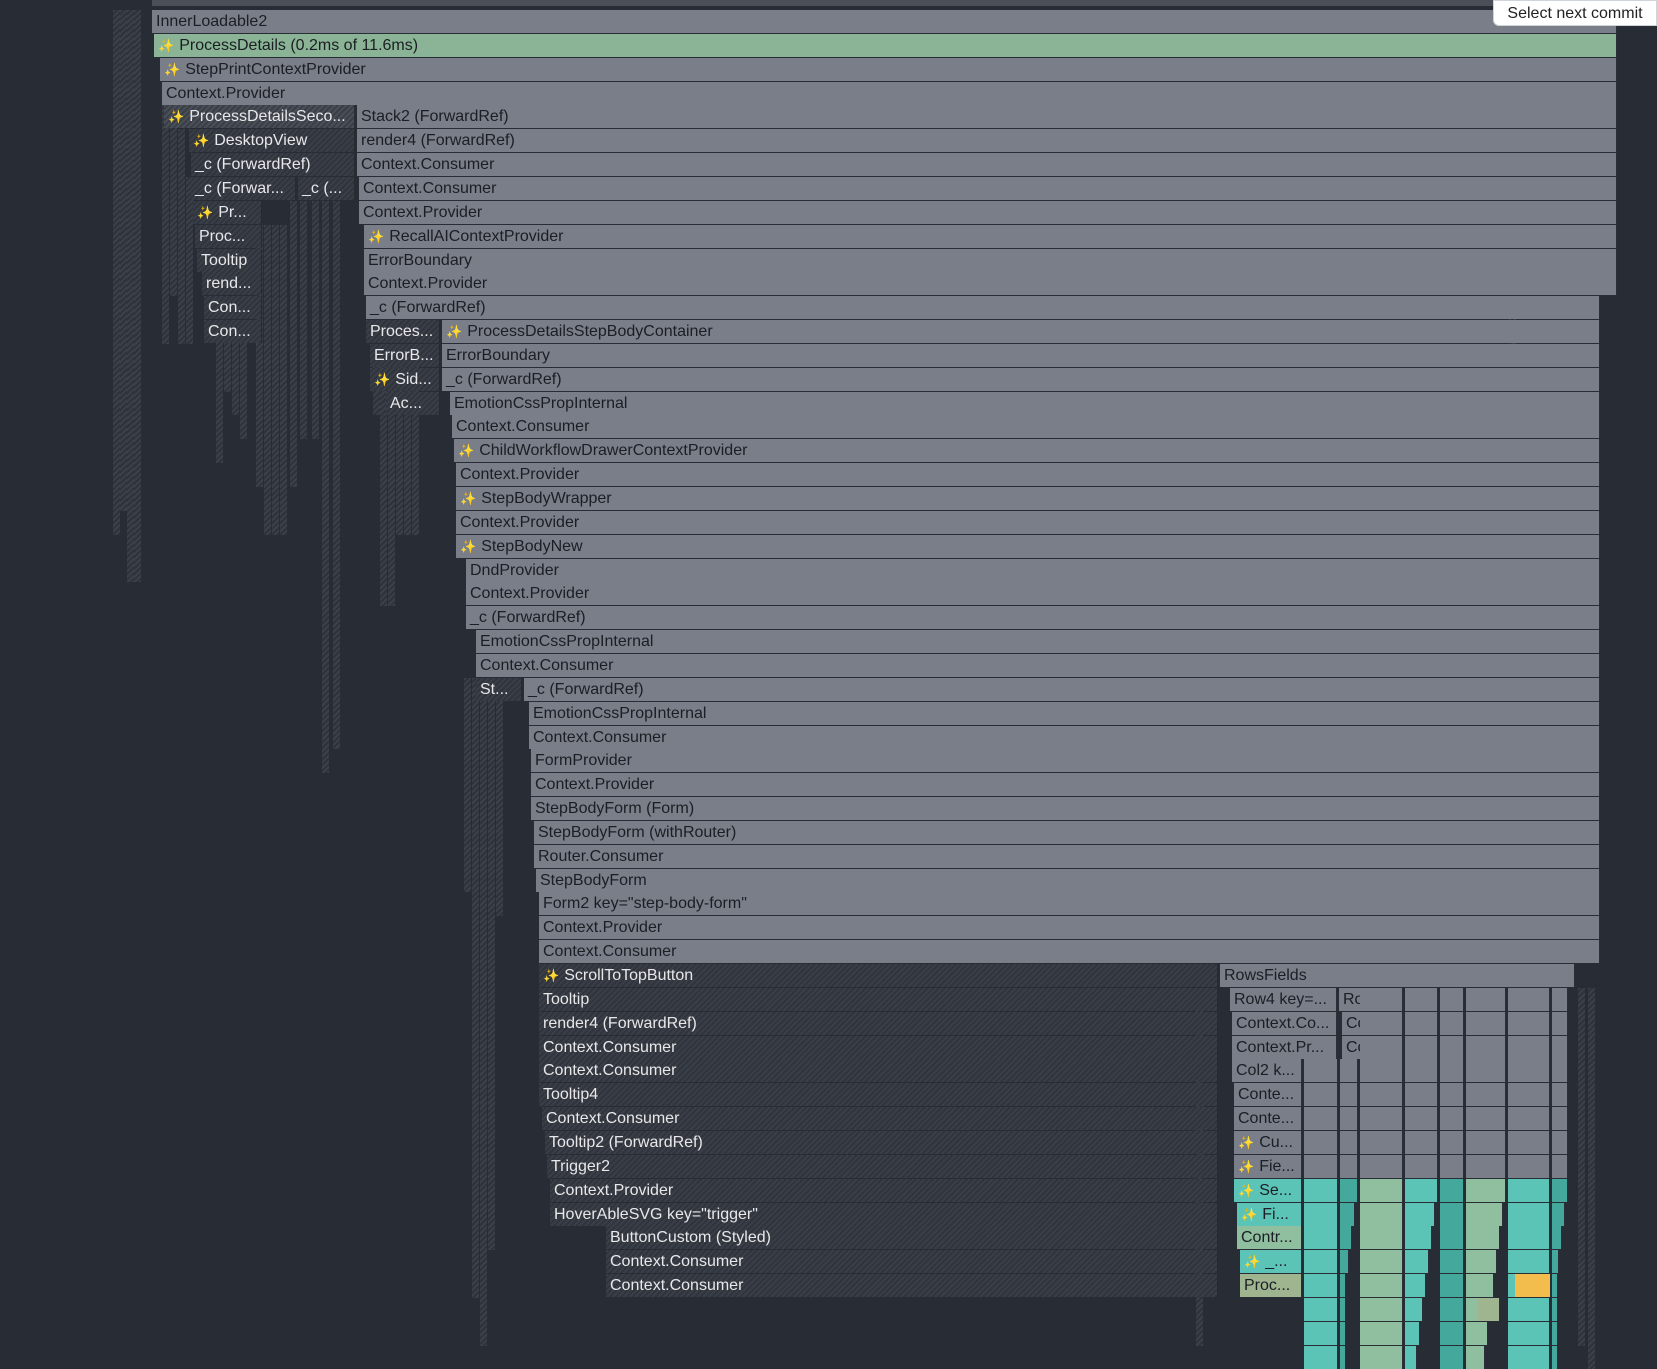 The width and height of the screenshot is (1657, 1369). What do you see at coordinates (1065, 808) in the screenshot?
I see `flame-node: StepBodyForm (Form)` at bounding box center [1065, 808].